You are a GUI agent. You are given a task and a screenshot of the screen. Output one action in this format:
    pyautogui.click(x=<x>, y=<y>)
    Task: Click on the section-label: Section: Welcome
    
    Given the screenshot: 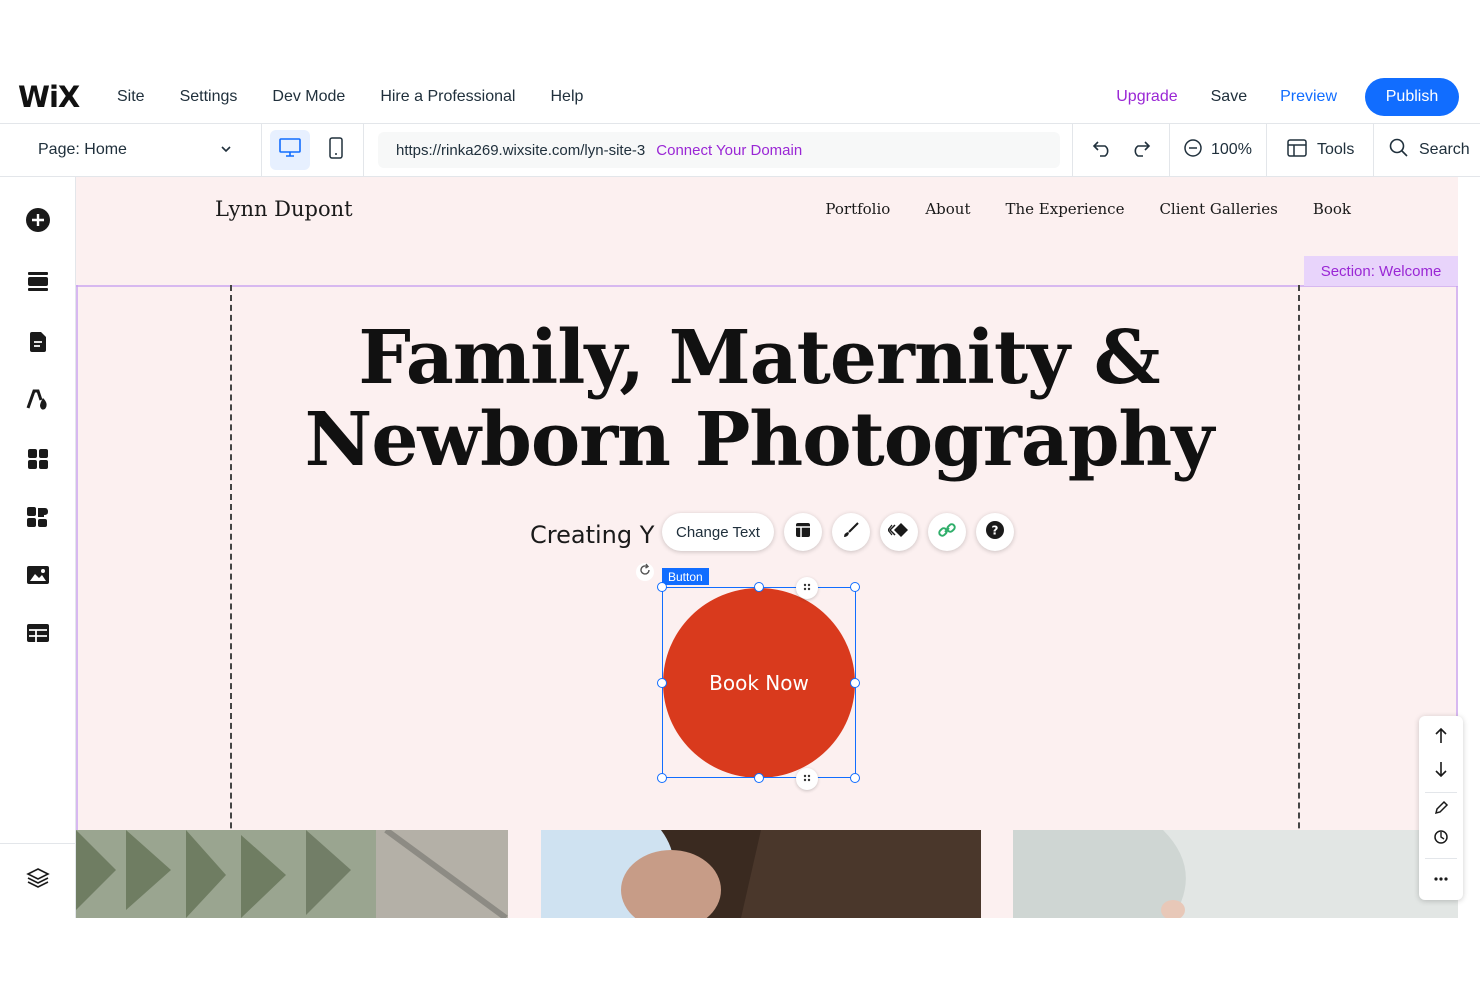 What is the action you would take?
    pyautogui.click(x=1381, y=271)
    